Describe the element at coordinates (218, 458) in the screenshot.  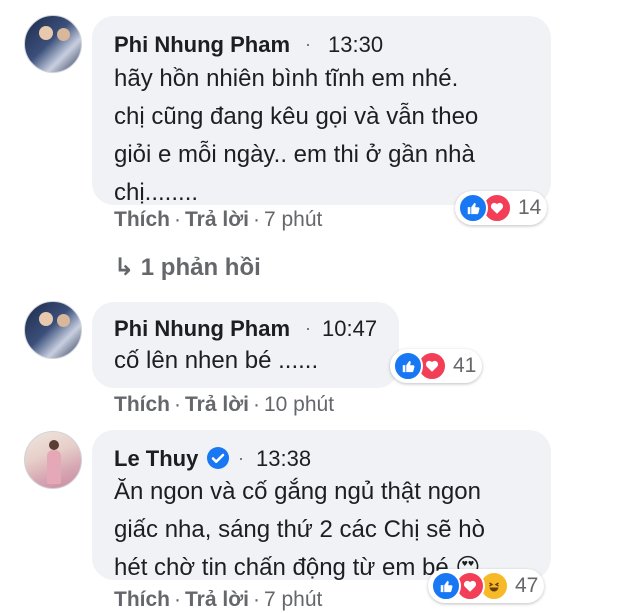
I see `verified-badge-icon` at that location.